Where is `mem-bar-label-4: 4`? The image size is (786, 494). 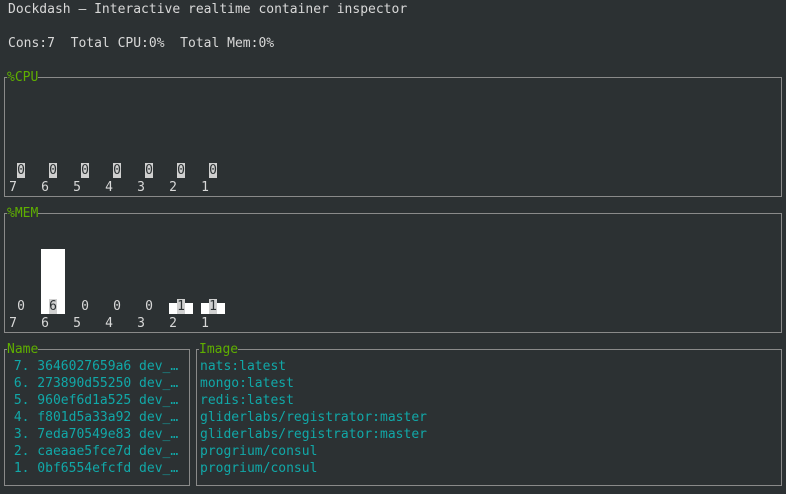
mem-bar-label-4: 4 is located at coordinates (109, 323).